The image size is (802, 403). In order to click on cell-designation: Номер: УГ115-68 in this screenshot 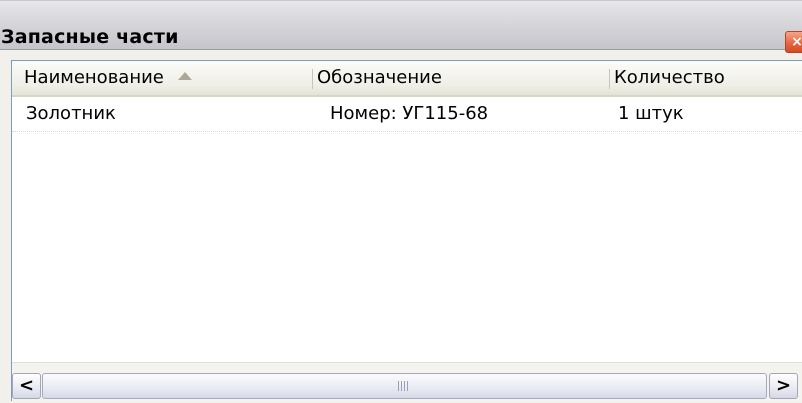, I will do `click(409, 113)`.